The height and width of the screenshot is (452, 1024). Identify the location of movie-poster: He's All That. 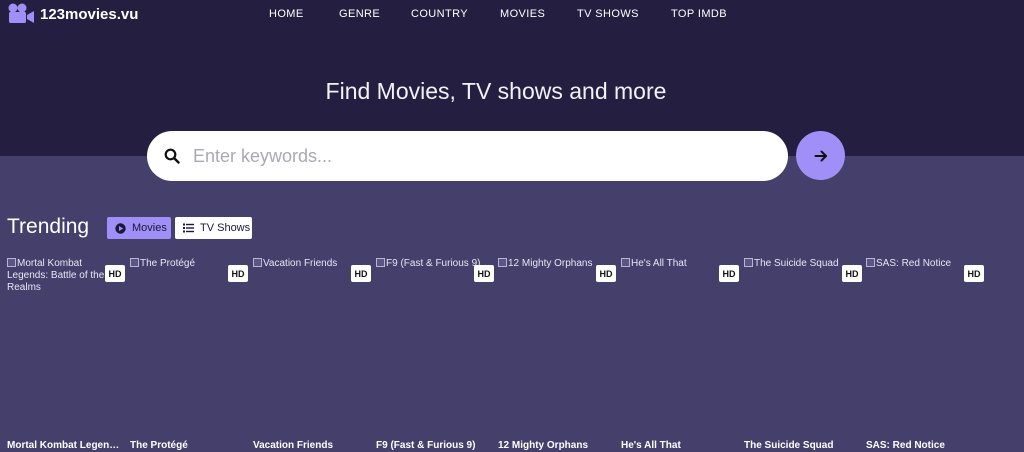
(680, 346).